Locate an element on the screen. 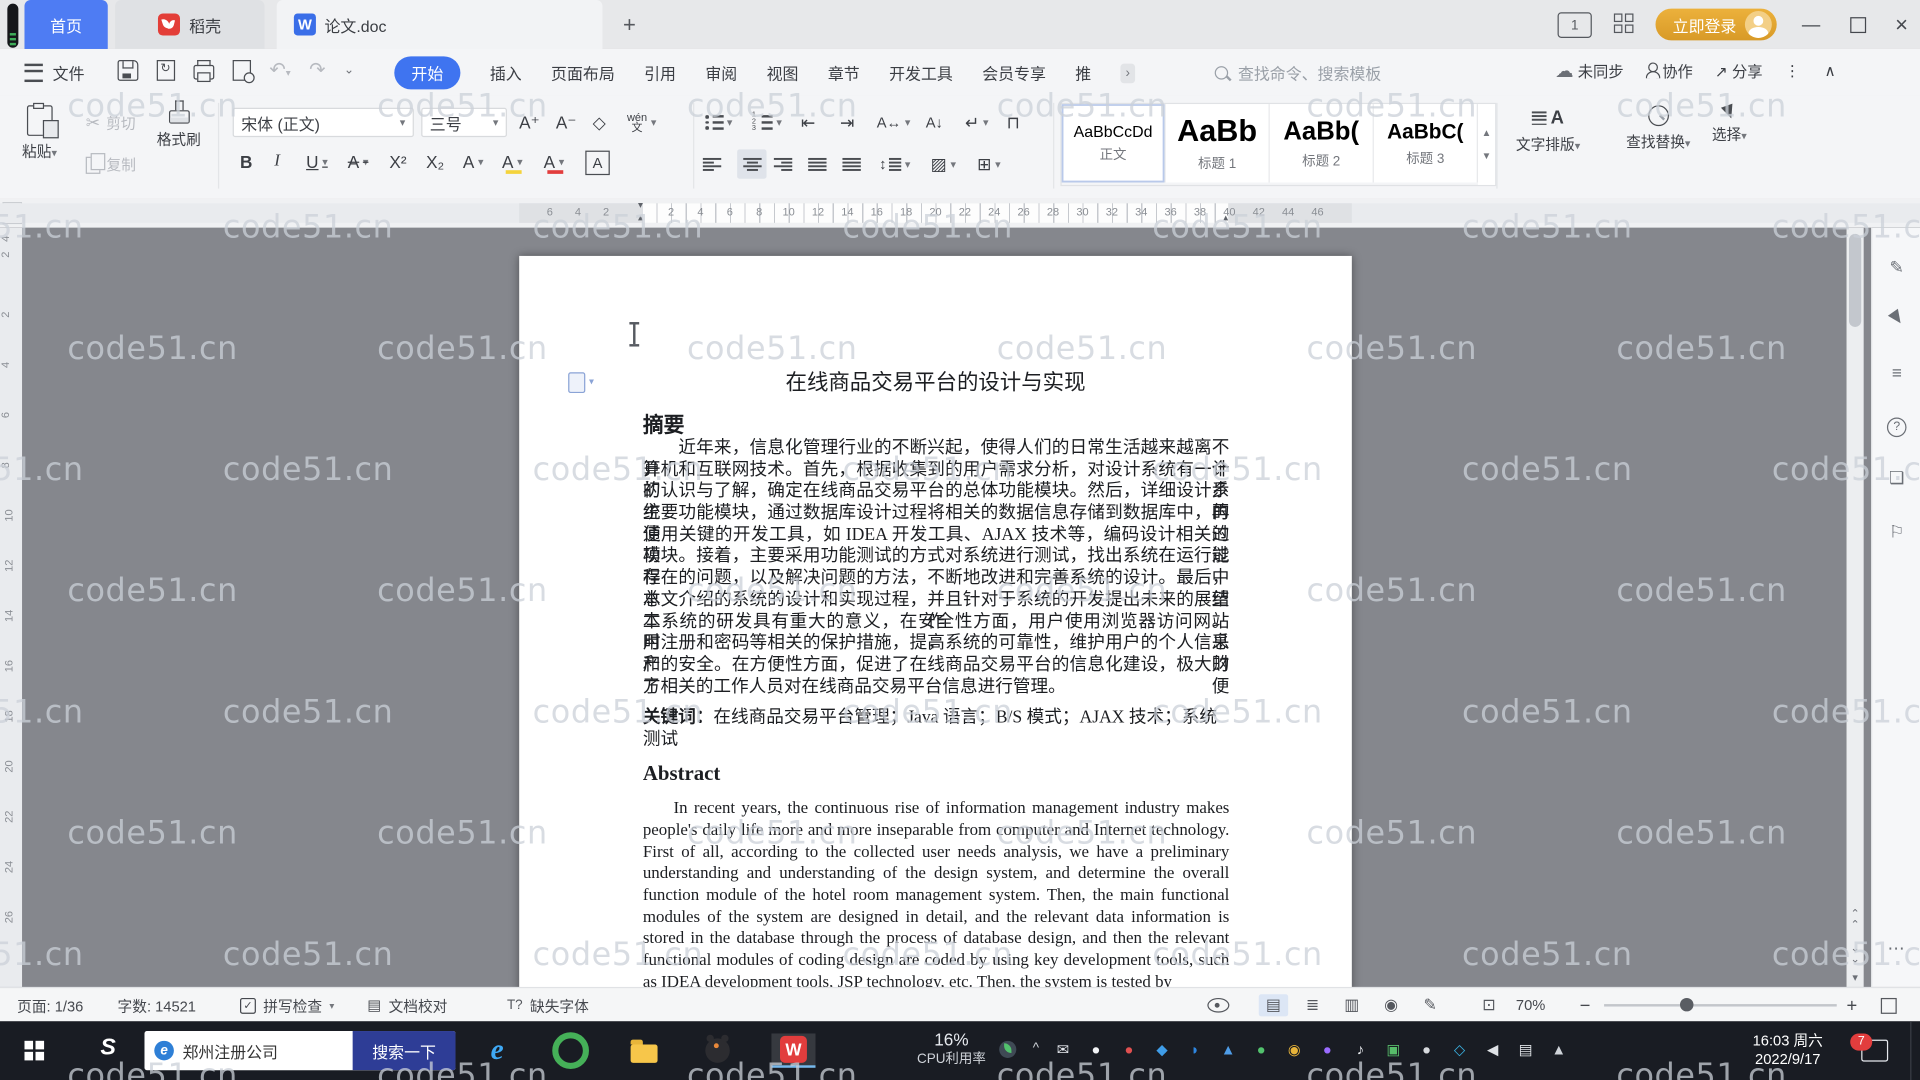 The image size is (1920, 1080). align-left-button is located at coordinates (712, 163).